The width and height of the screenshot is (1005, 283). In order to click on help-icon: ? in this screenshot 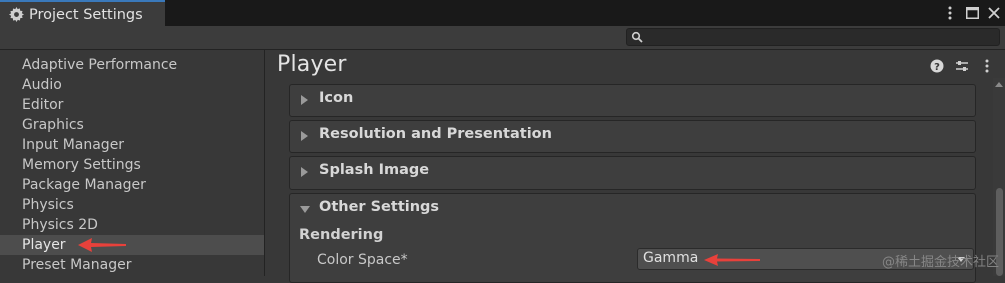, I will do `click(937, 66)`.